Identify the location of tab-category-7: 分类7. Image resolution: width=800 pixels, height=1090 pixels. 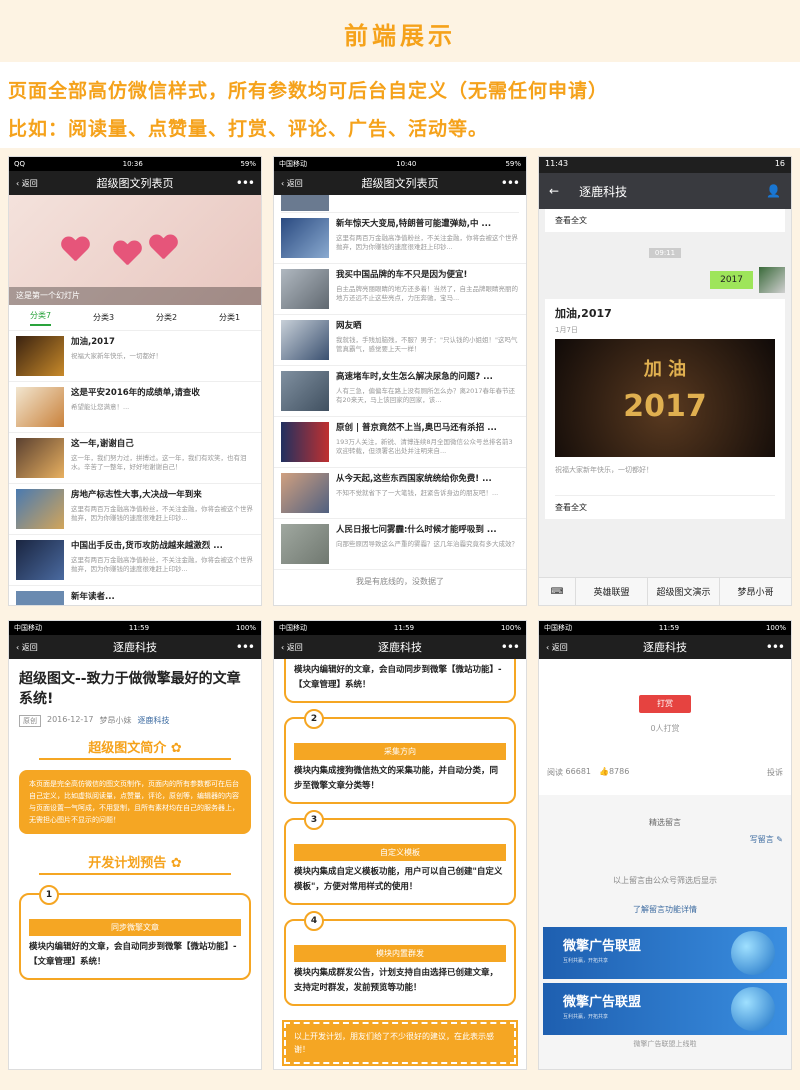
(40, 318).